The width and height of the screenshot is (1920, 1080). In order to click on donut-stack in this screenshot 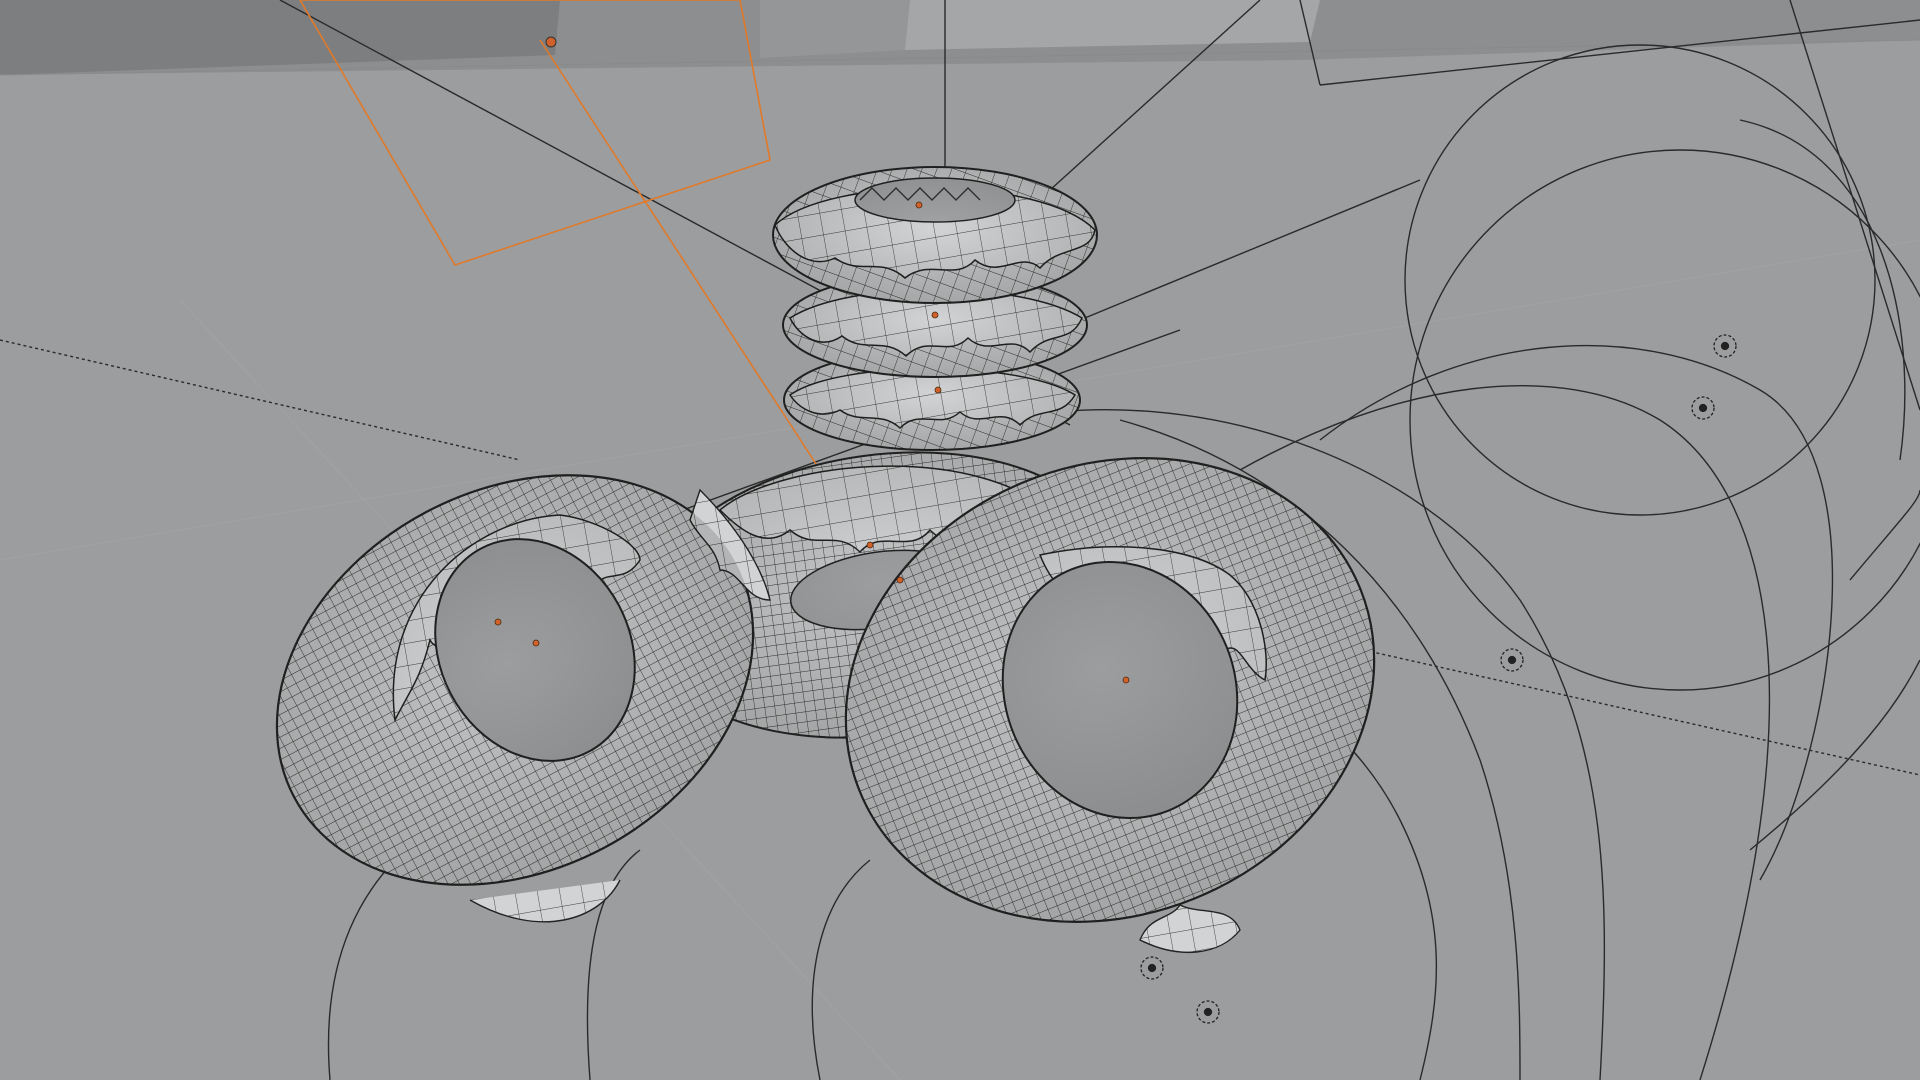, I will do `click(935, 308)`.